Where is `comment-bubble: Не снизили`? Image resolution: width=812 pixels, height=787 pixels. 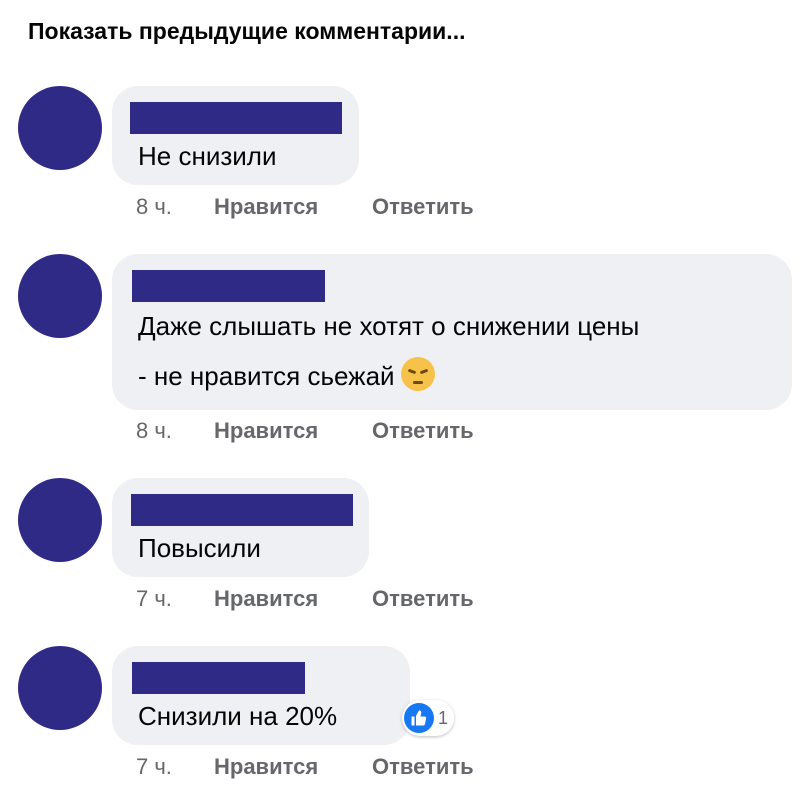 comment-bubble: Не снизили is located at coordinates (235, 135).